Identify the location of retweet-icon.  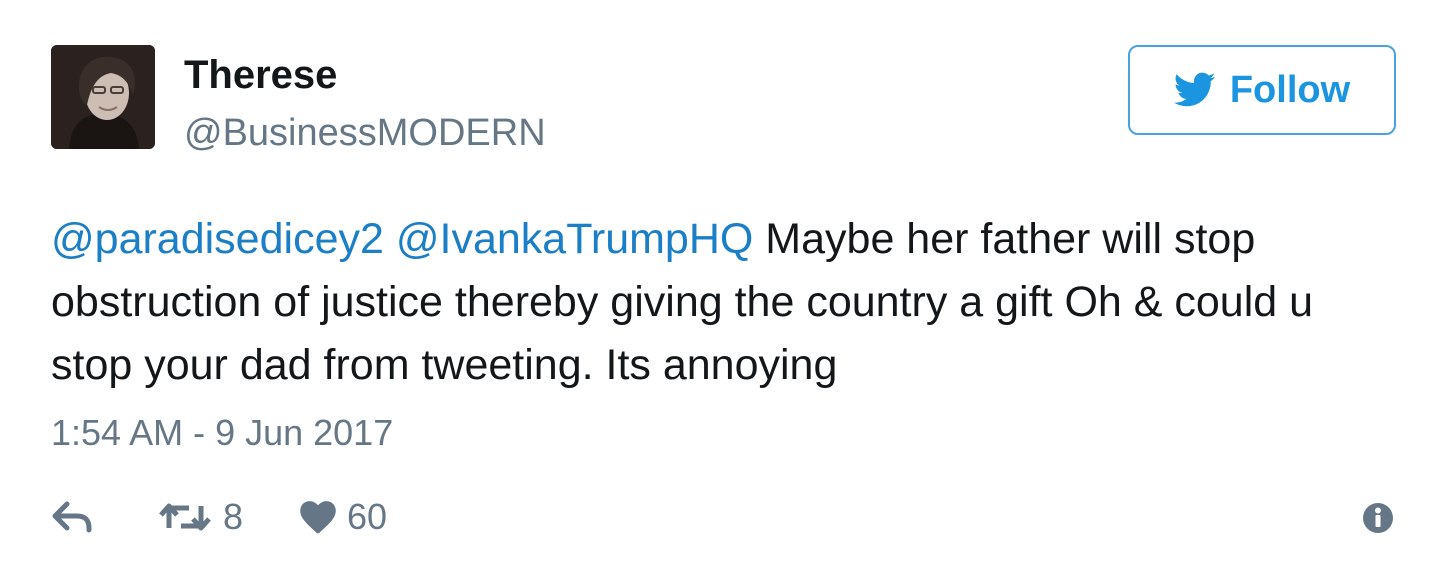
(185, 517).